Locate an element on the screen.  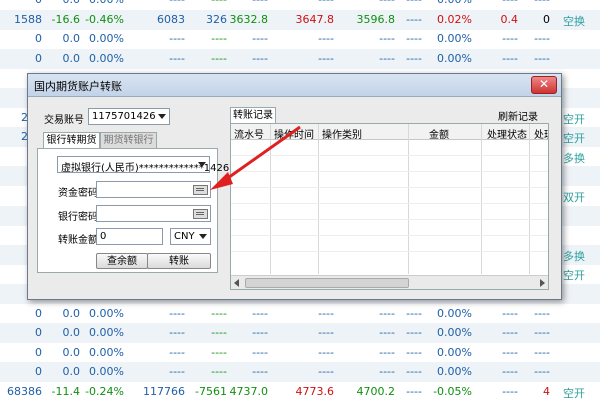
amount-input: 0 is located at coordinates (129, 236).